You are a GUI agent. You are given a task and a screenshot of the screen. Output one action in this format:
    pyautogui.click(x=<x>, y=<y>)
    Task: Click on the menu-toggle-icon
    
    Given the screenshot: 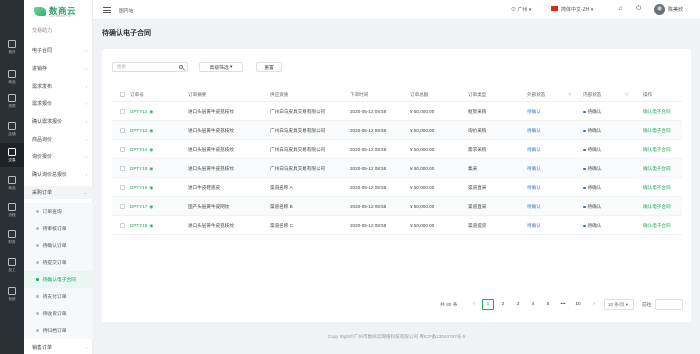 What is the action you would take?
    pyautogui.click(x=107, y=10)
    